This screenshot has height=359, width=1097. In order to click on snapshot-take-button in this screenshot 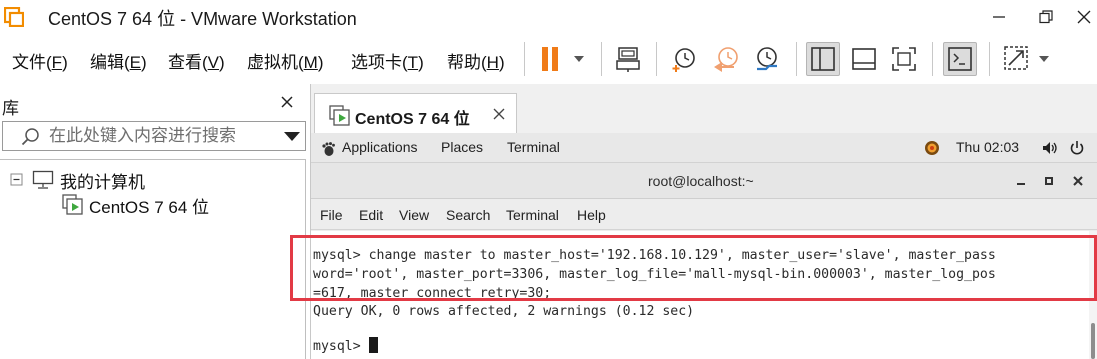, I will do `click(684, 59)`.